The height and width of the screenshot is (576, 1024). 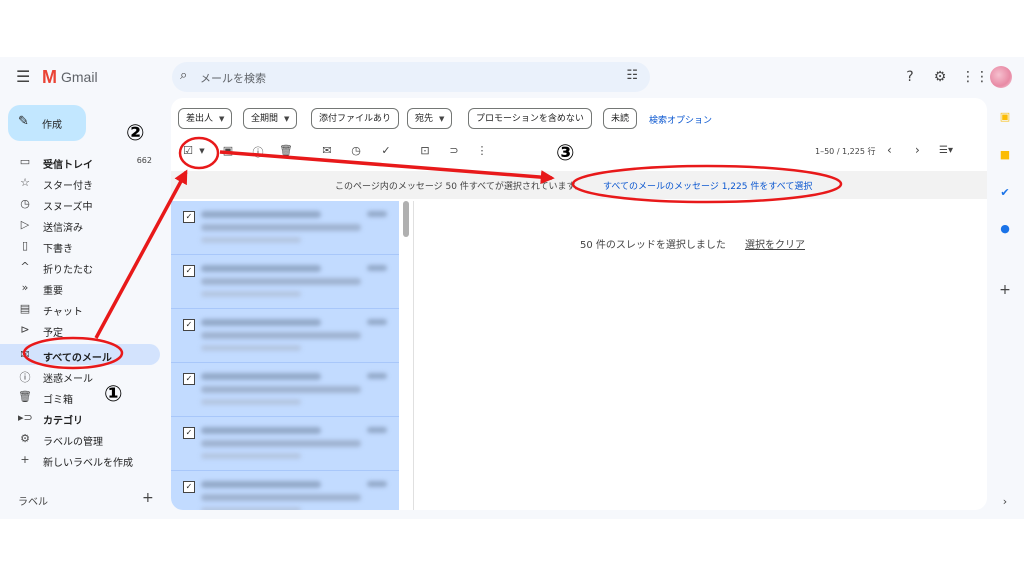 What do you see at coordinates (135, 133) in the screenshot?
I see `step-2-marker: ②` at bounding box center [135, 133].